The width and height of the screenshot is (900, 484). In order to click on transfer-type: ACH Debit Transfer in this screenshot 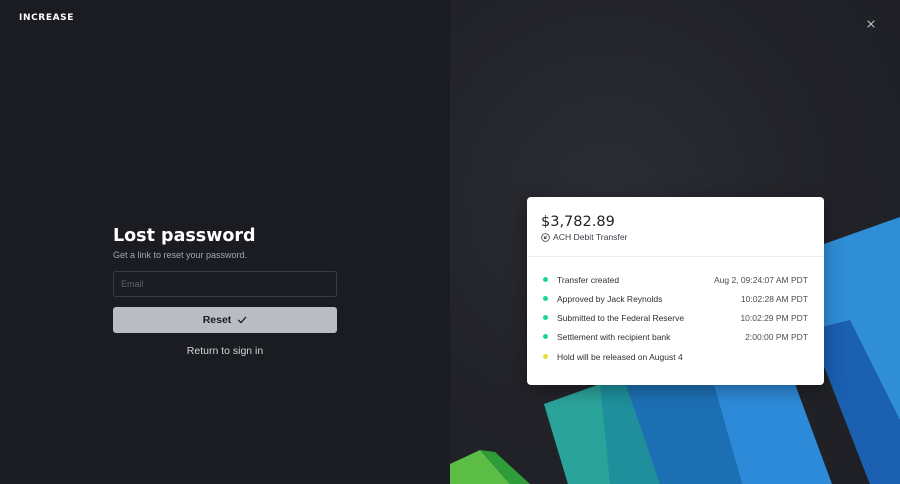, I will do `click(584, 237)`.